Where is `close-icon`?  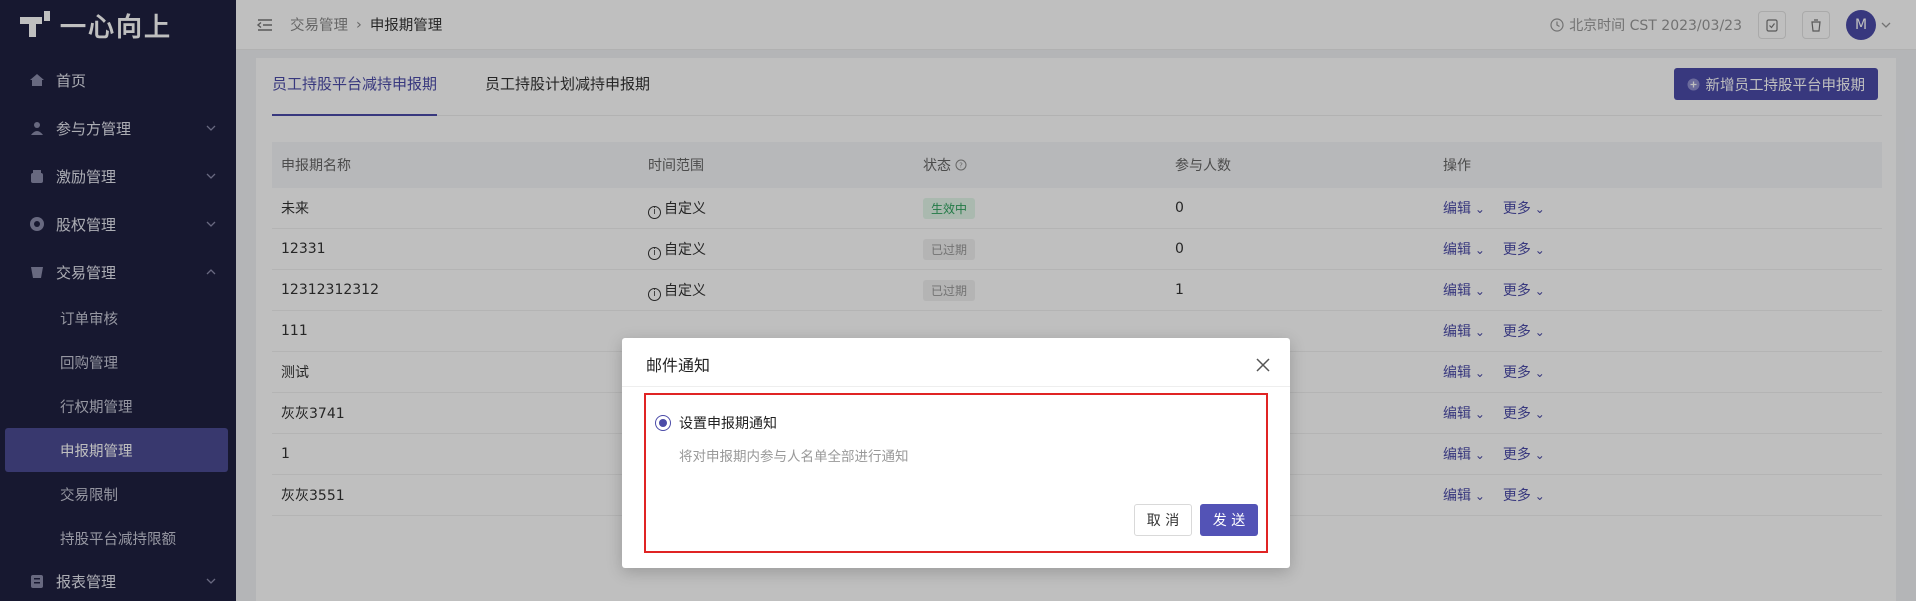 close-icon is located at coordinates (1263, 365).